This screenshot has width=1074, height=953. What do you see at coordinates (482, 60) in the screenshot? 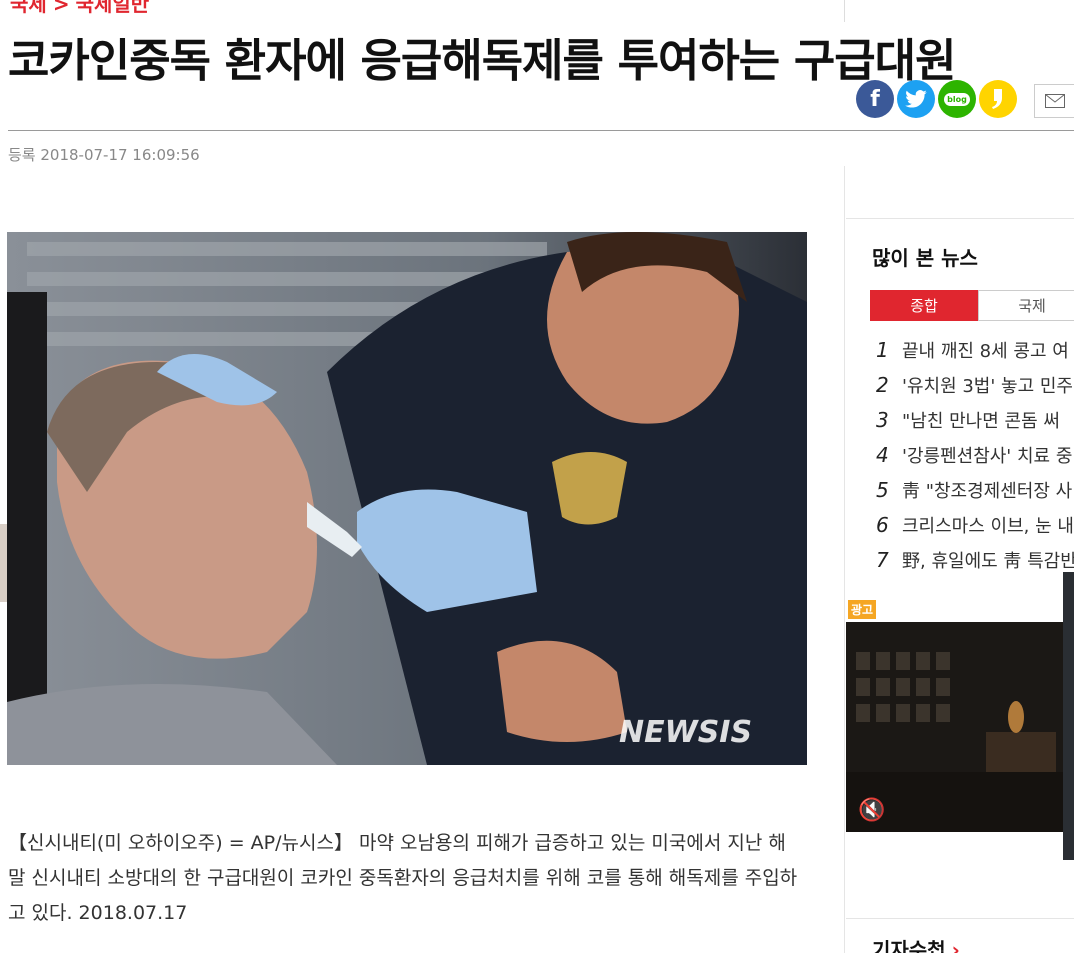
I see `article-title: 코카인중독 환자에 응급해독제를 투여하는 구급대원` at bounding box center [482, 60].